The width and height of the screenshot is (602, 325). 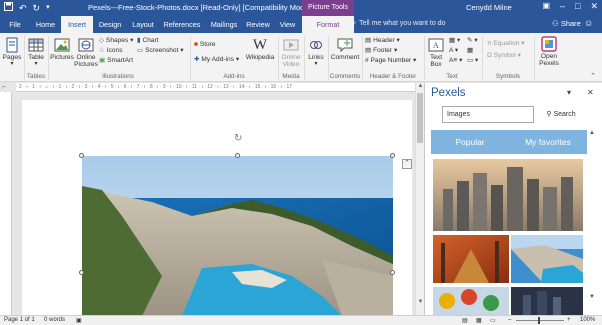 What do you see at coordinates (367, 60) in the screenshot?
I see `page-number-icon: #` at bounding box center [367, 60].